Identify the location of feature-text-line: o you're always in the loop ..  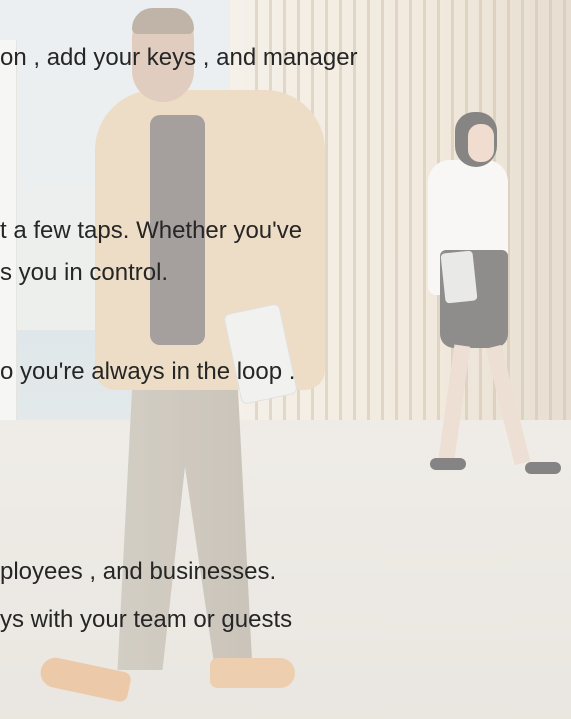
(148, 371).